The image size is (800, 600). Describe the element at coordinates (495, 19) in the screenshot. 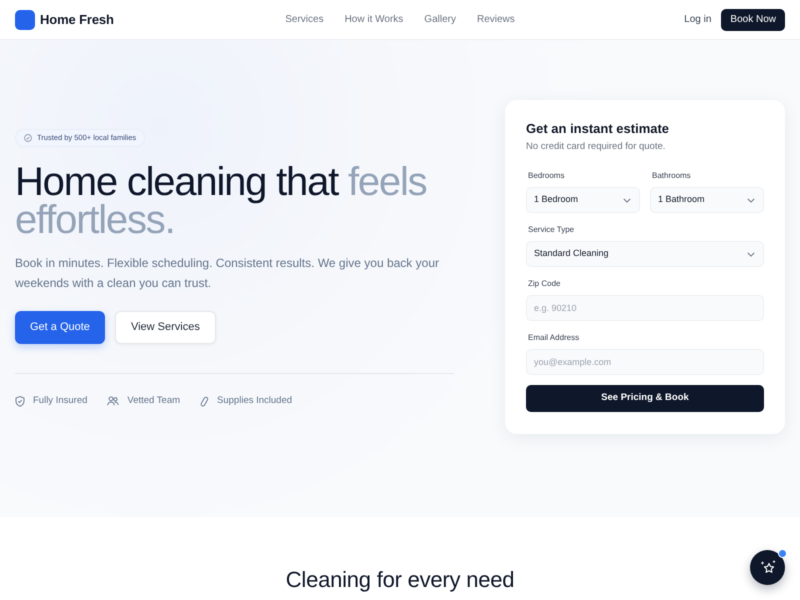

I see `nav-link: Reviews` at that location.